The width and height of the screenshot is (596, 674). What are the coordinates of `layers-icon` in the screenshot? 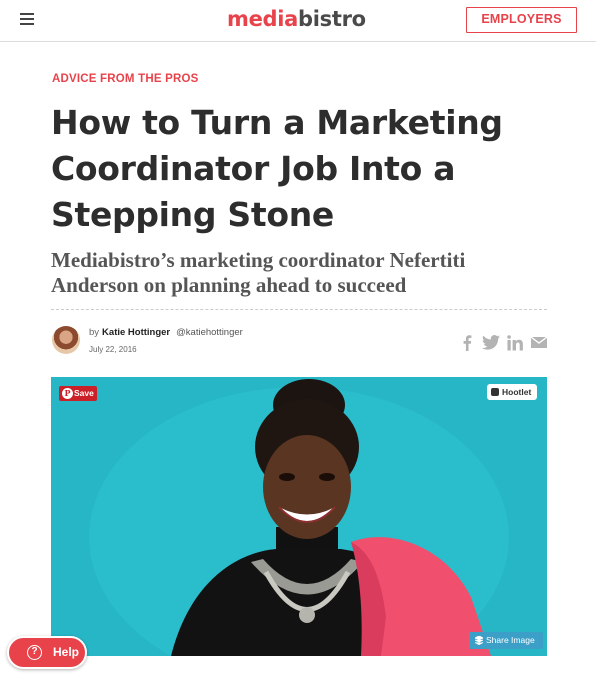 It's located at (479, 640).